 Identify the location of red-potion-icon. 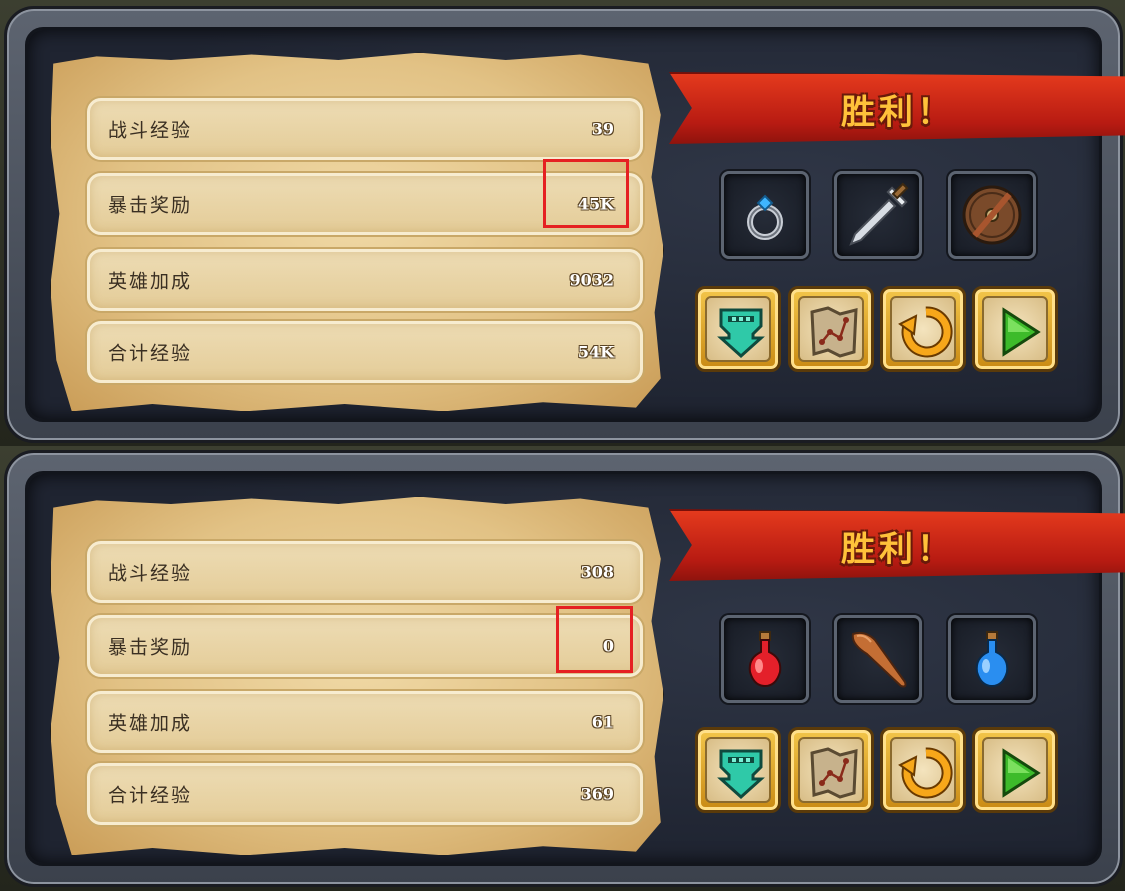
(765, 659).